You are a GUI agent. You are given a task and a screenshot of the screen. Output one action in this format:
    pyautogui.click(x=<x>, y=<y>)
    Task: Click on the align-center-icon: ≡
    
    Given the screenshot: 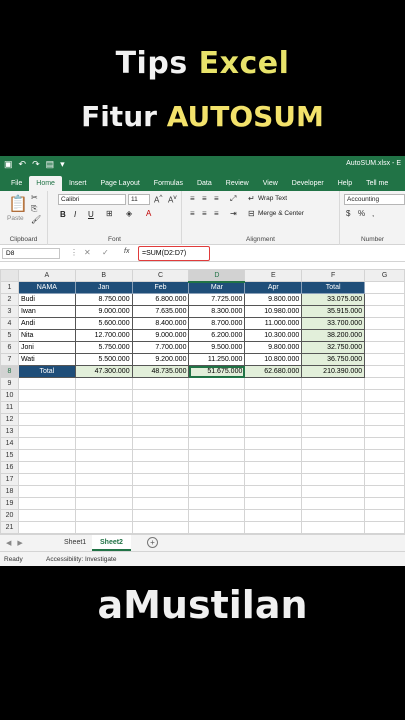 What is the action you would take?
    pyautogui.click(x=204, y=213)
    